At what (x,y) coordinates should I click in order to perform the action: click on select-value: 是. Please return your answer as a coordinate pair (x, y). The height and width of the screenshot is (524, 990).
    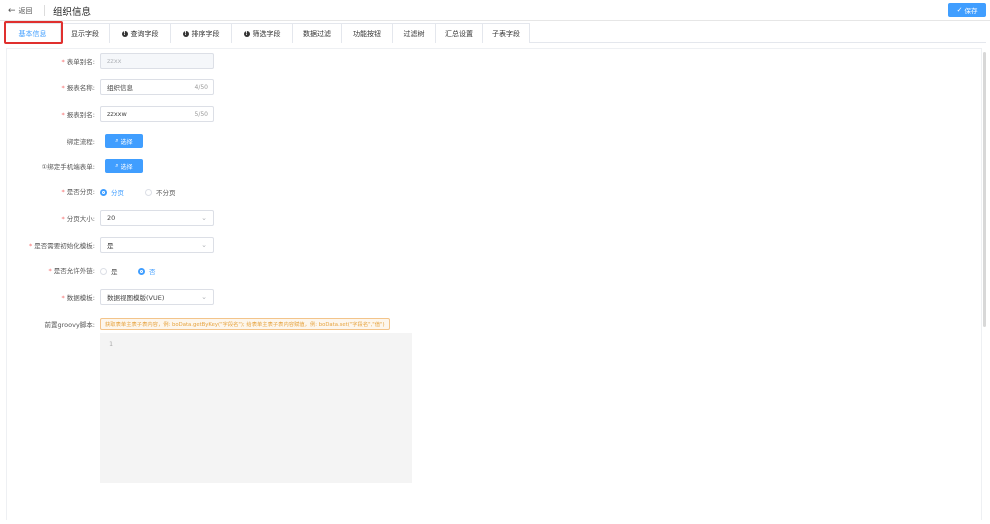
    Looking at the image, I should click on (110, 246).